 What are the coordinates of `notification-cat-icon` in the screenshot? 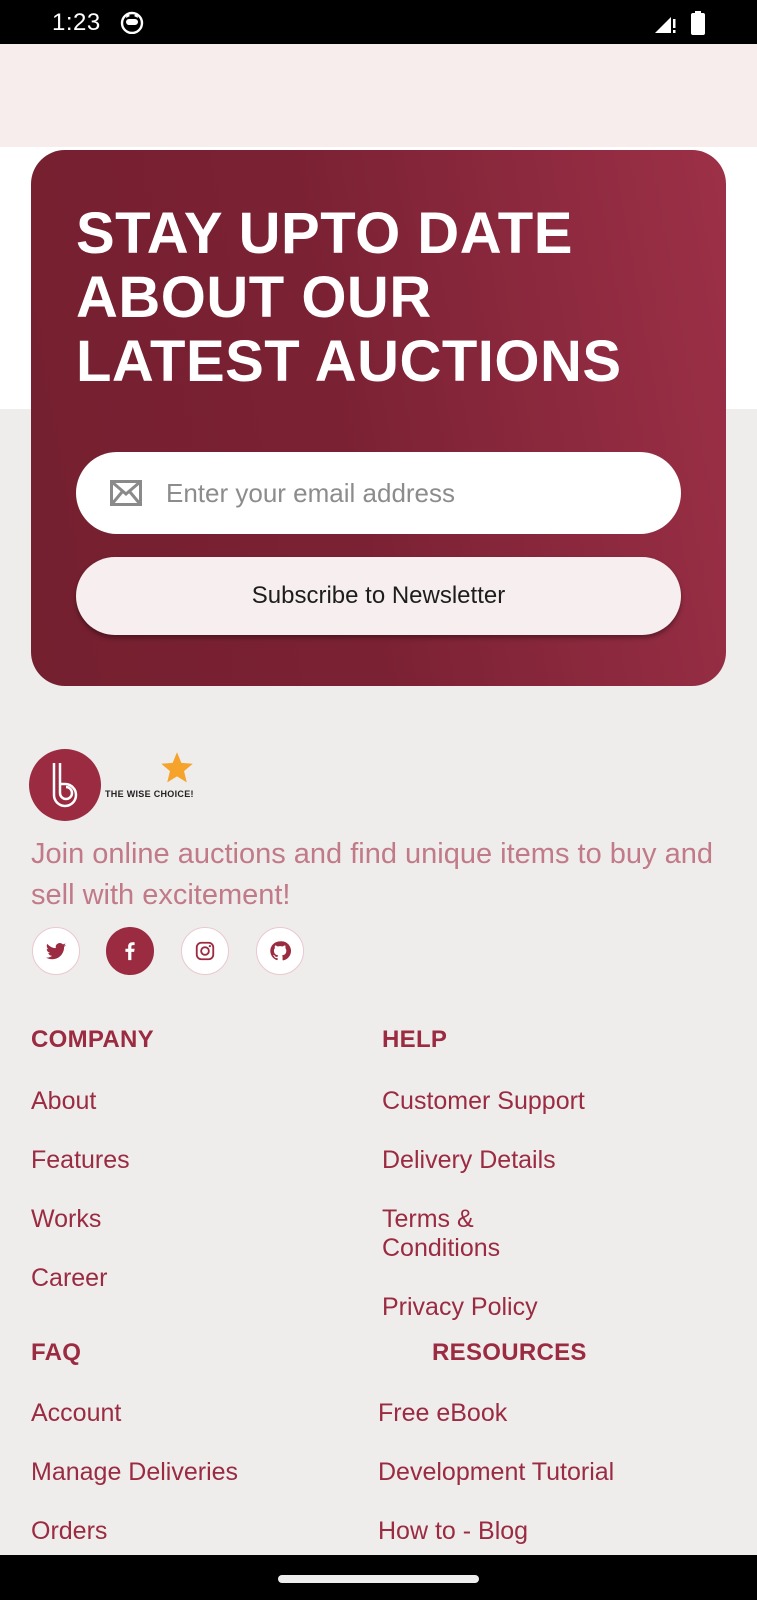 It's located at (132, 22).